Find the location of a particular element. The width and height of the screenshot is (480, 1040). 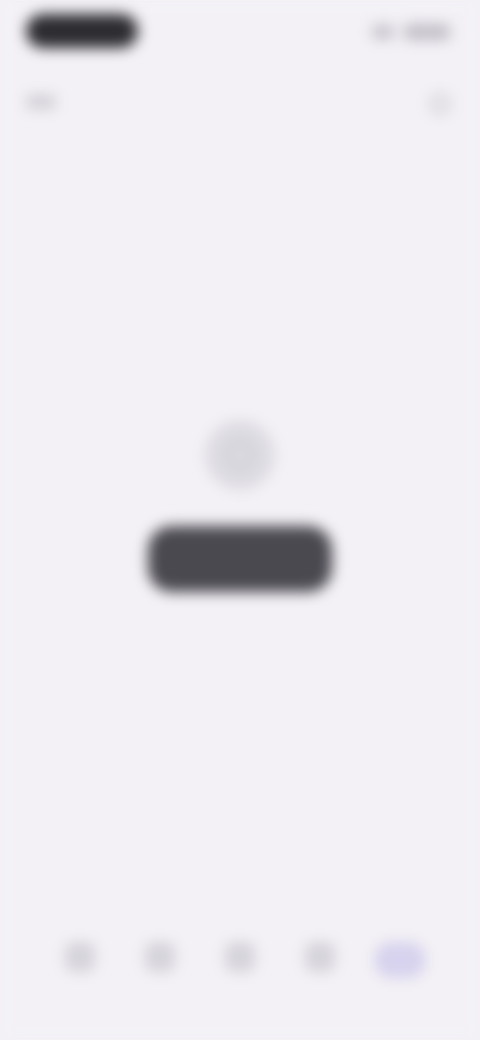

status-bar is located at coordinates (240, 32).